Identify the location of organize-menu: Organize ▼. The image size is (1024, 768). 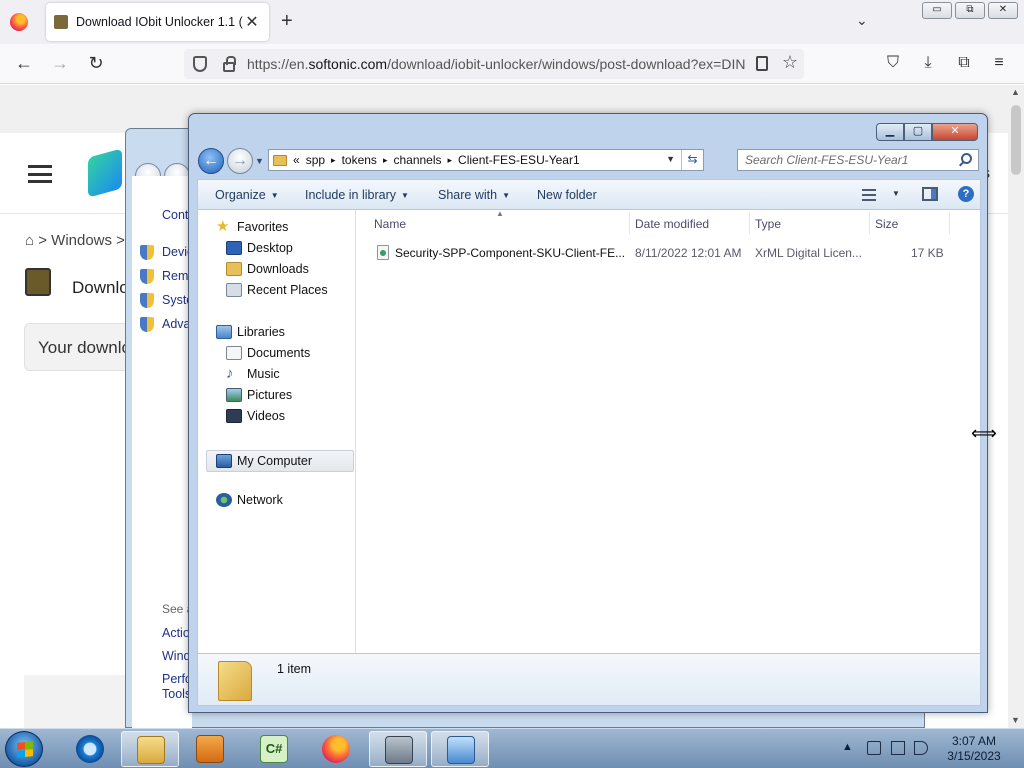
(247, 195).